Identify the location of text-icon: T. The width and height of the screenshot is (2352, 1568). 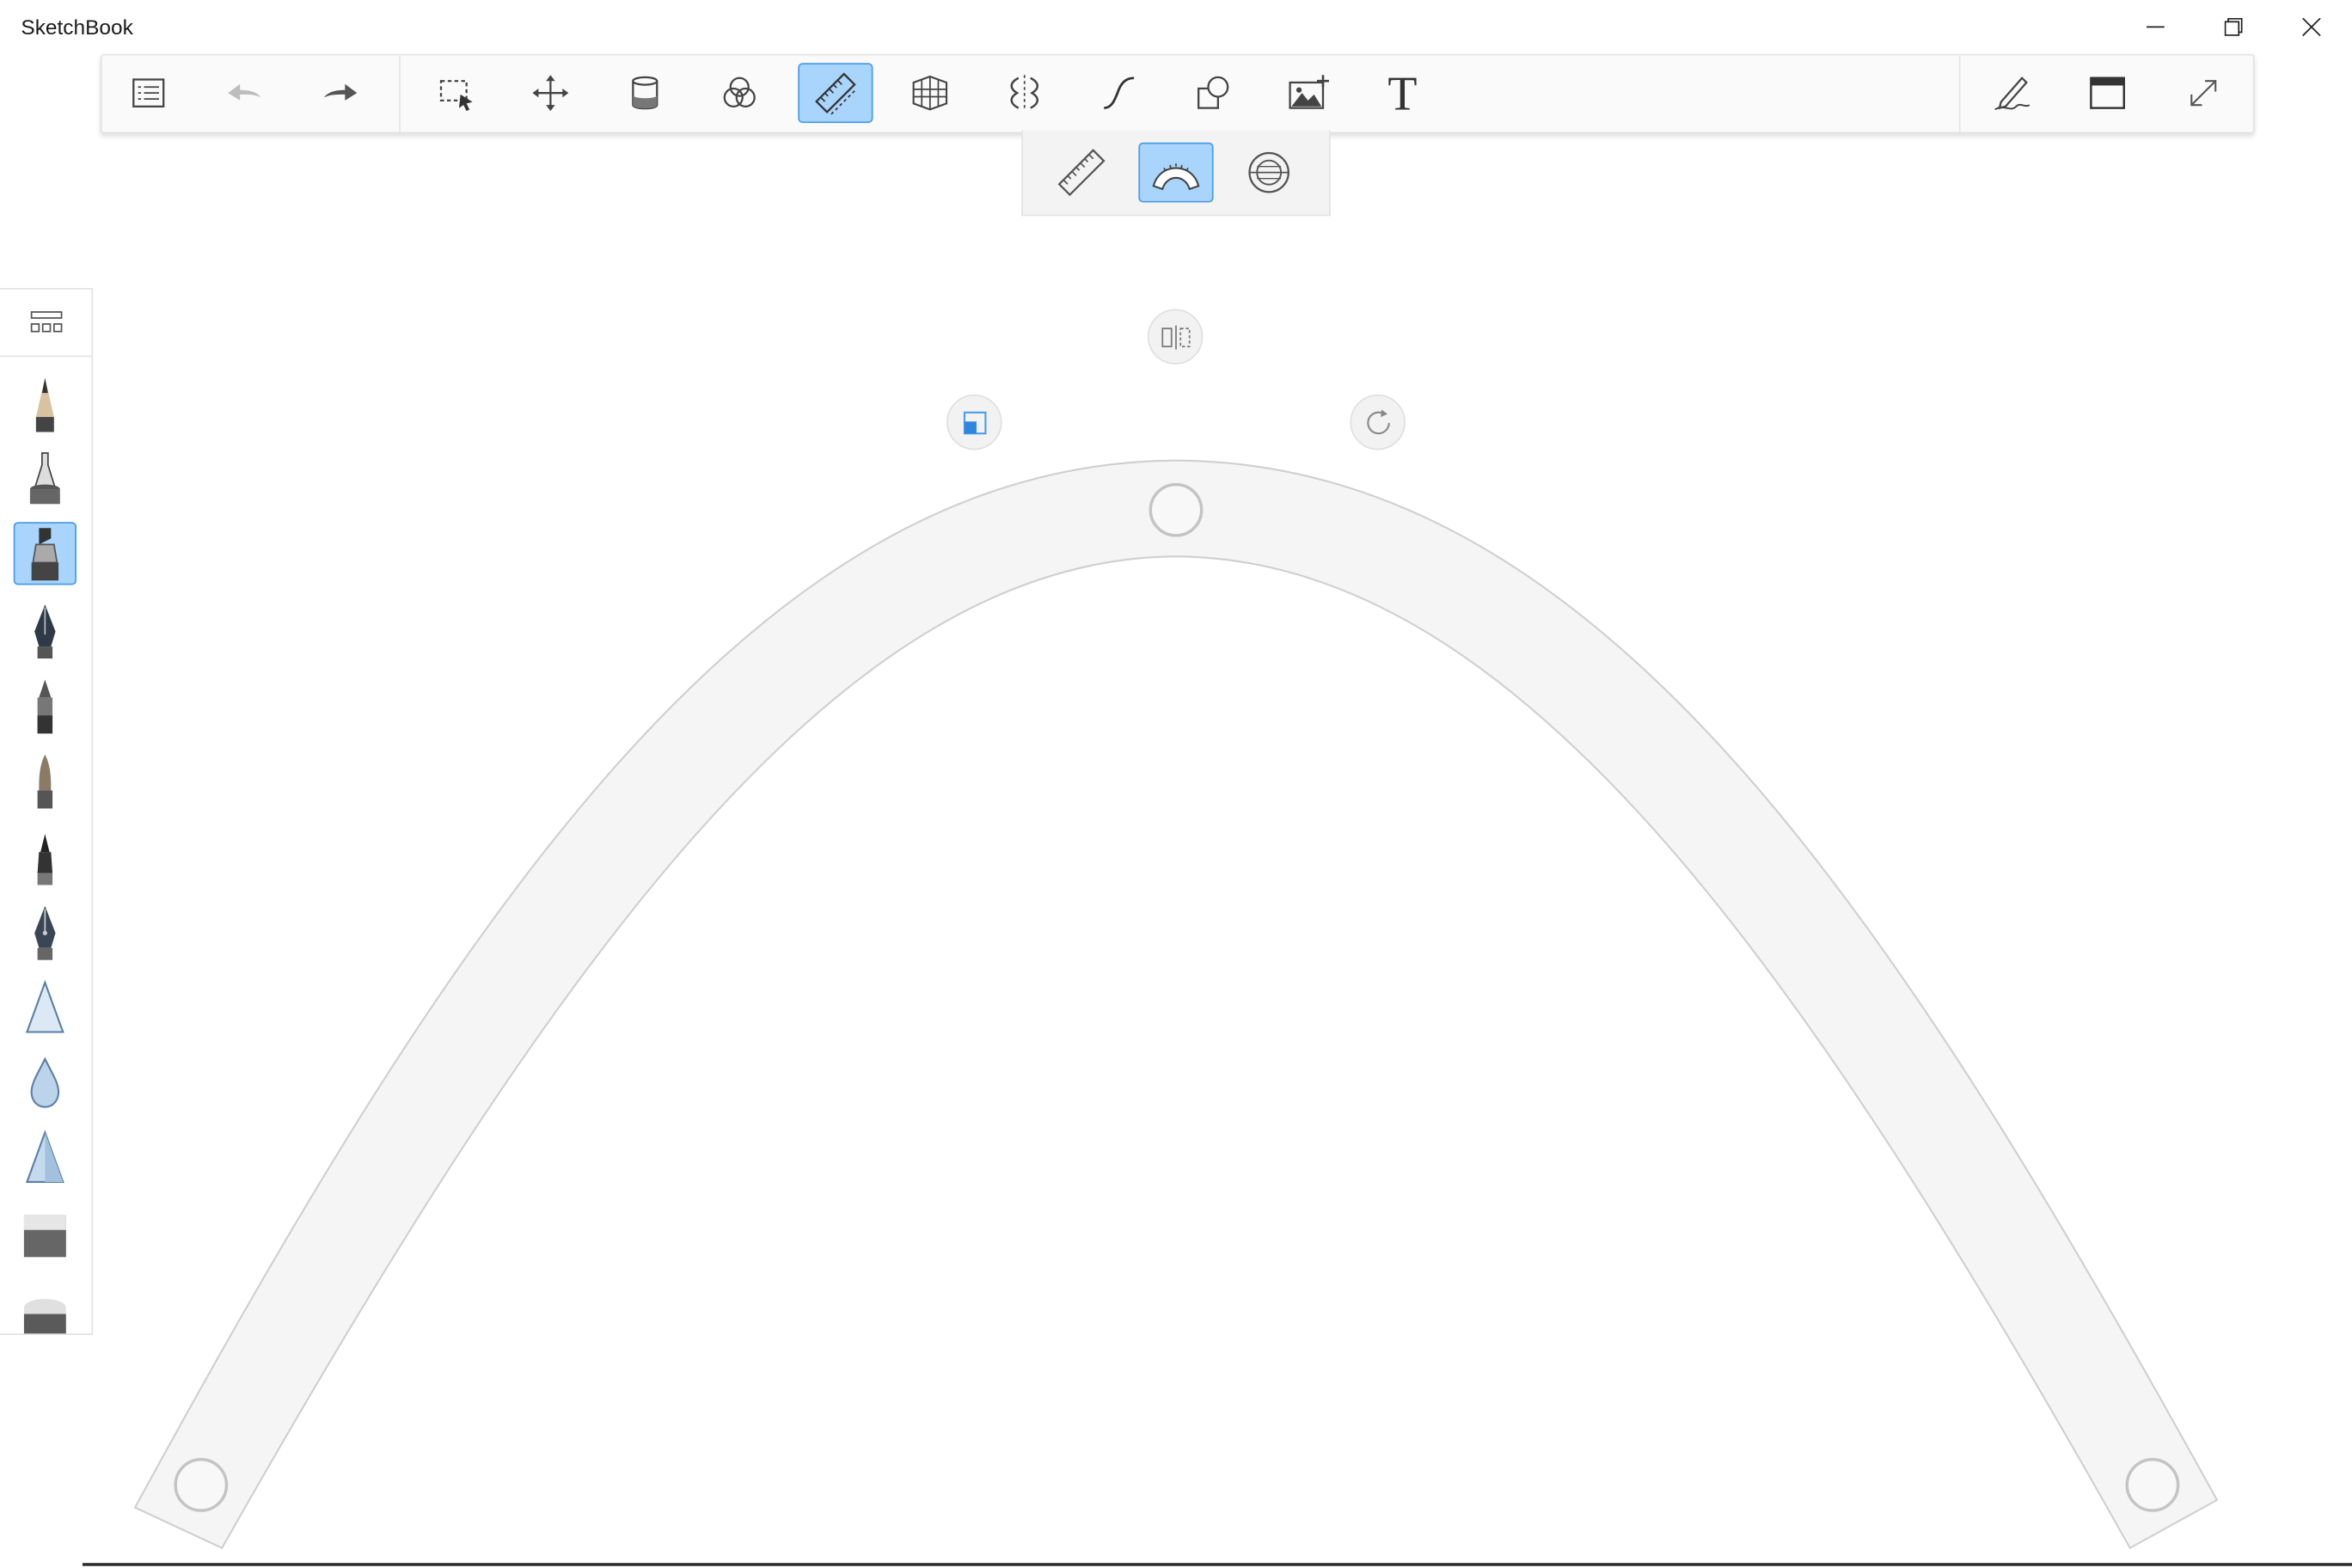
(1402, 92).